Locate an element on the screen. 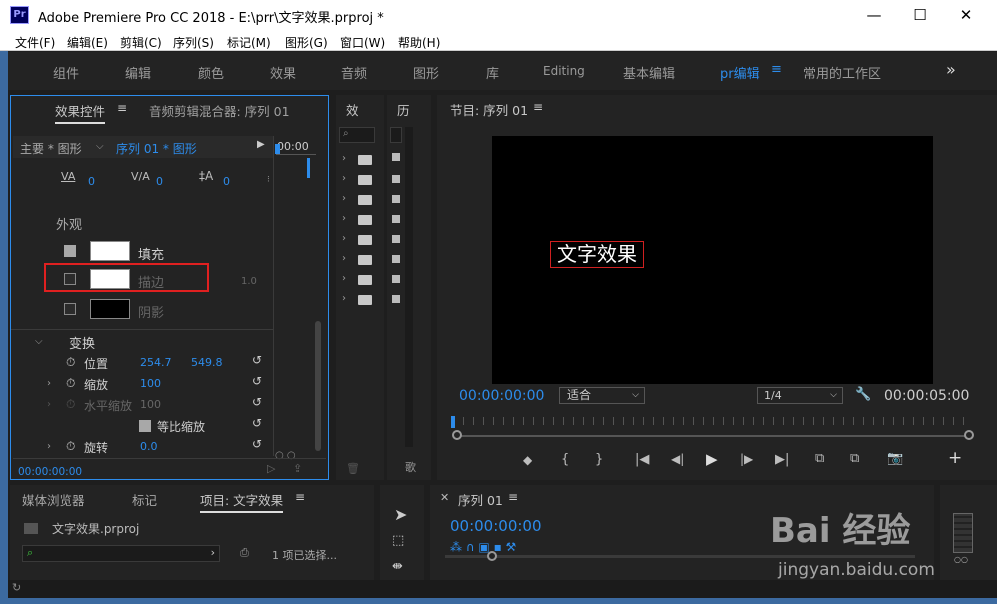 The height and width of the screenshot is (604, 997). audio-mixer-tab: 音频剪辑混合器: 序列 01 is located at coordinates (219, 110).